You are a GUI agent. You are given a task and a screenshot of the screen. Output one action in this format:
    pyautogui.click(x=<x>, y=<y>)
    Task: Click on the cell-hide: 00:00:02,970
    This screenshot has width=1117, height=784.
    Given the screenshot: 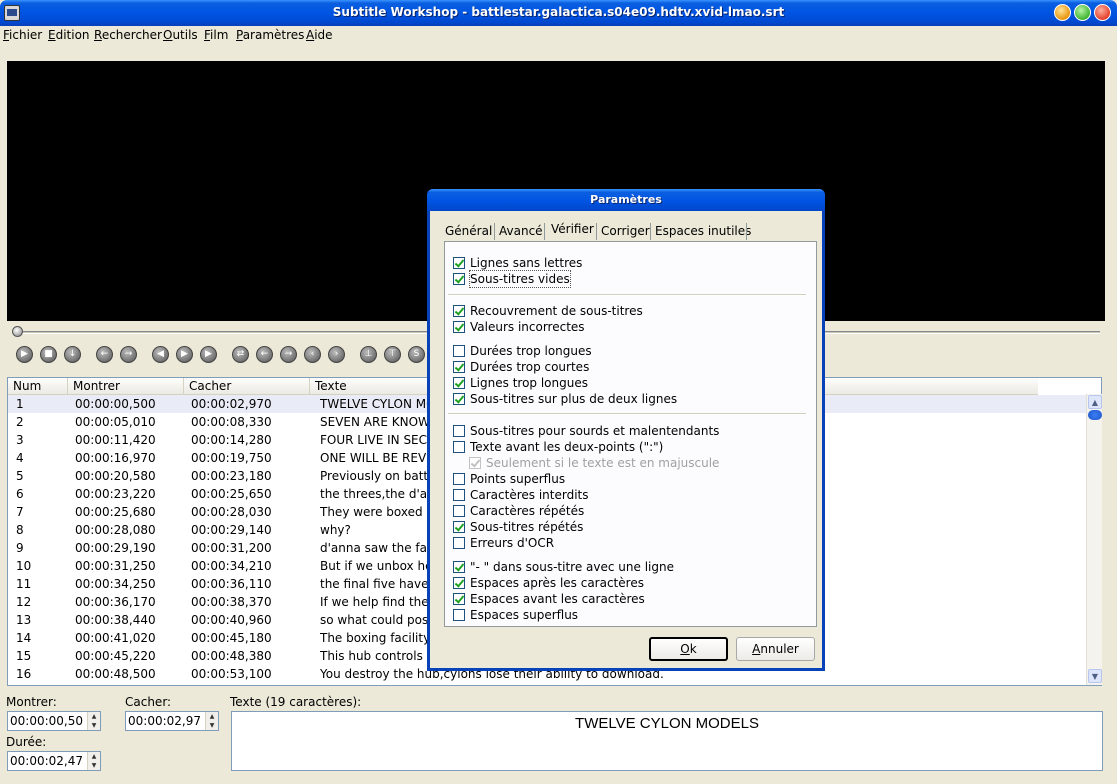 What is the action you would take?
    pyautogui.click(x=231, y=404)
    